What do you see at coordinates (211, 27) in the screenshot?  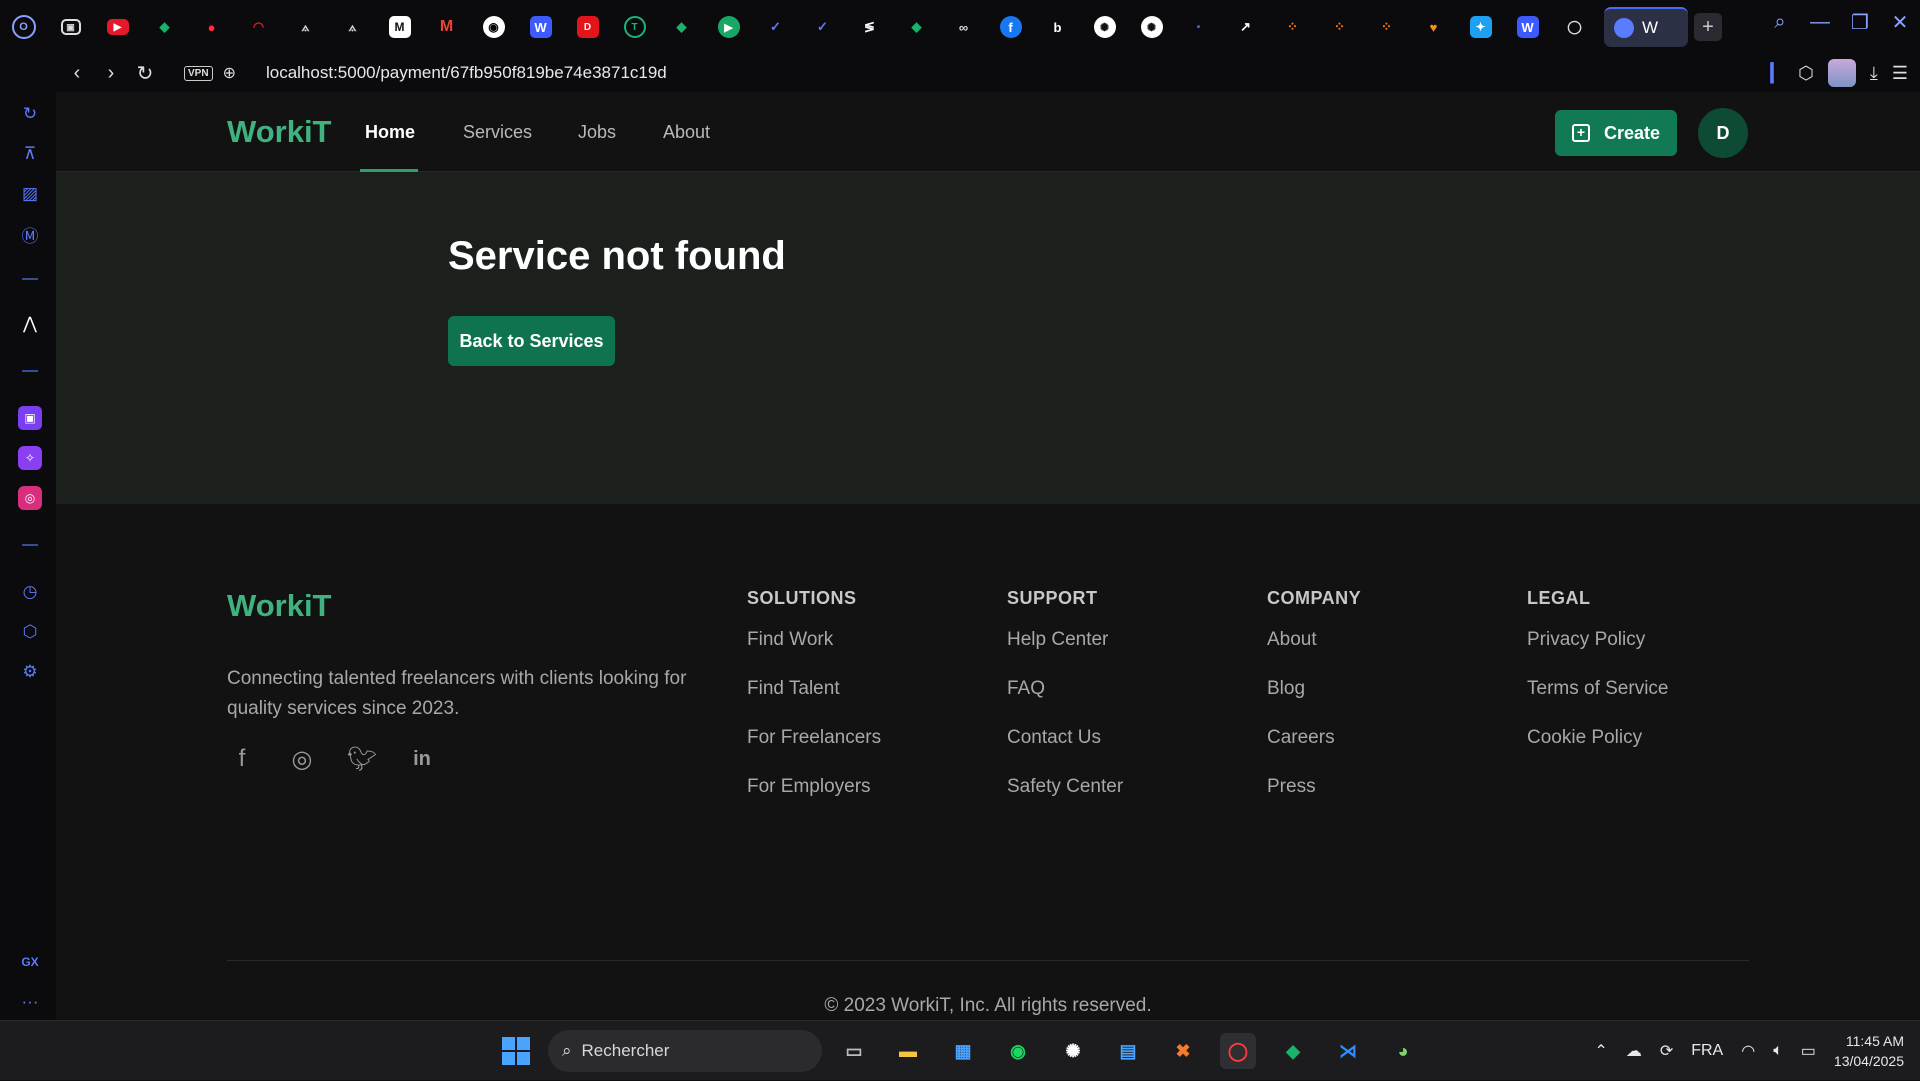 I see `tab-red-app-icon: ●` at bounding box center [211, 27].